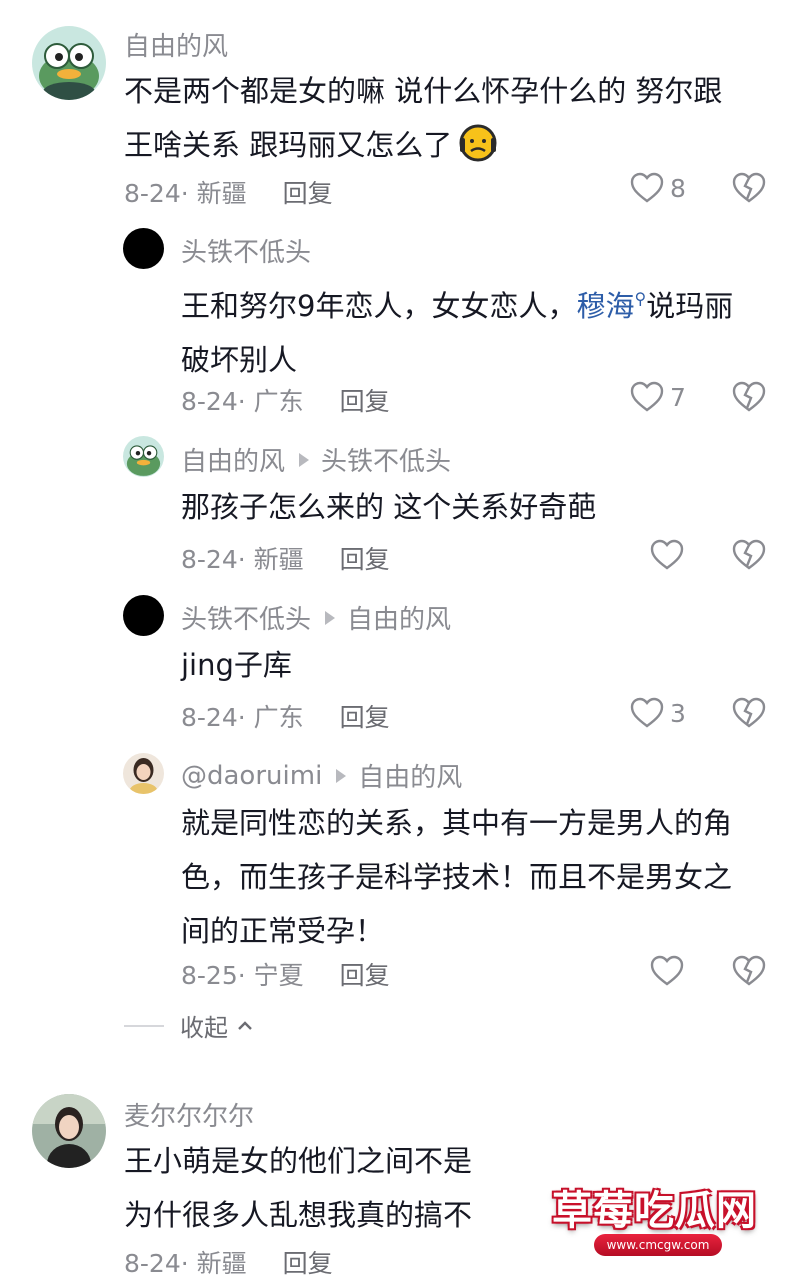  I want to click on username: 头铁不低头, so click(246, 250).